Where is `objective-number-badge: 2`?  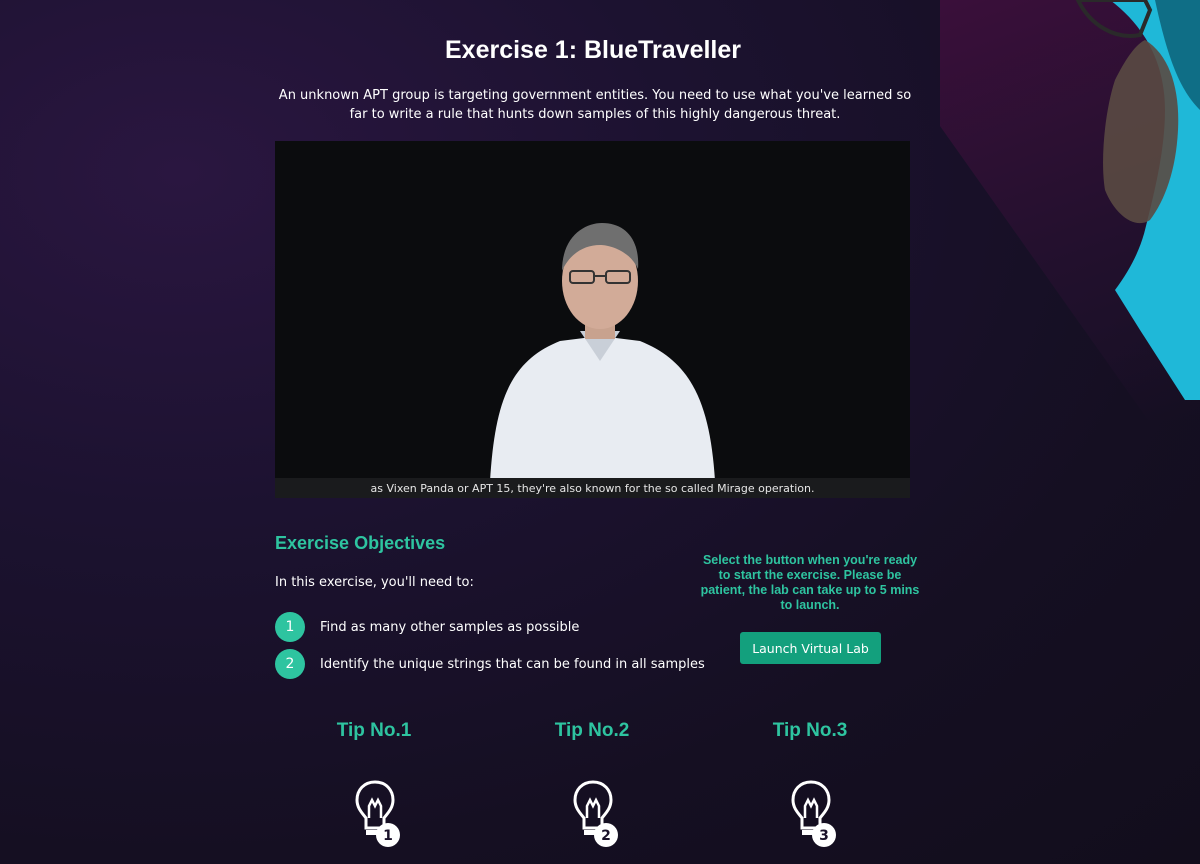 objective-number-badge: 2 is located at coordinates (290, 664).